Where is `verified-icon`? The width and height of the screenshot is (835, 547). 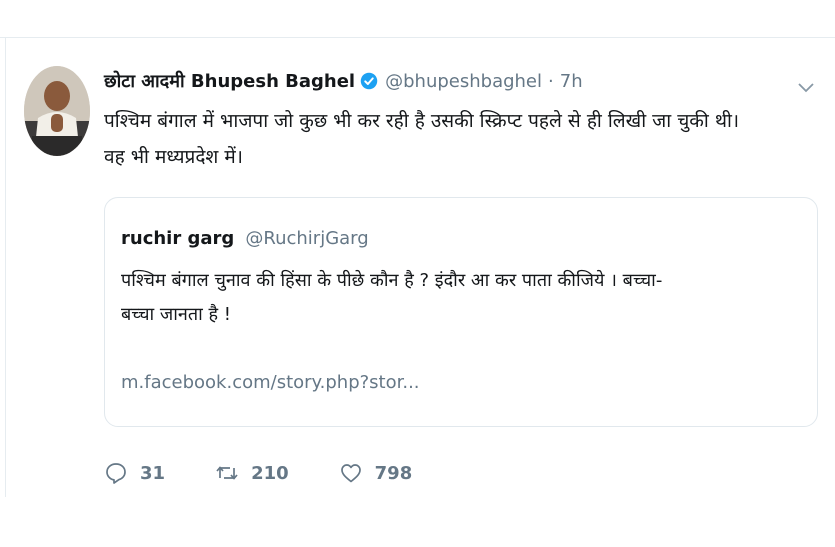
verified-icon is located at coordinates (369, 81).